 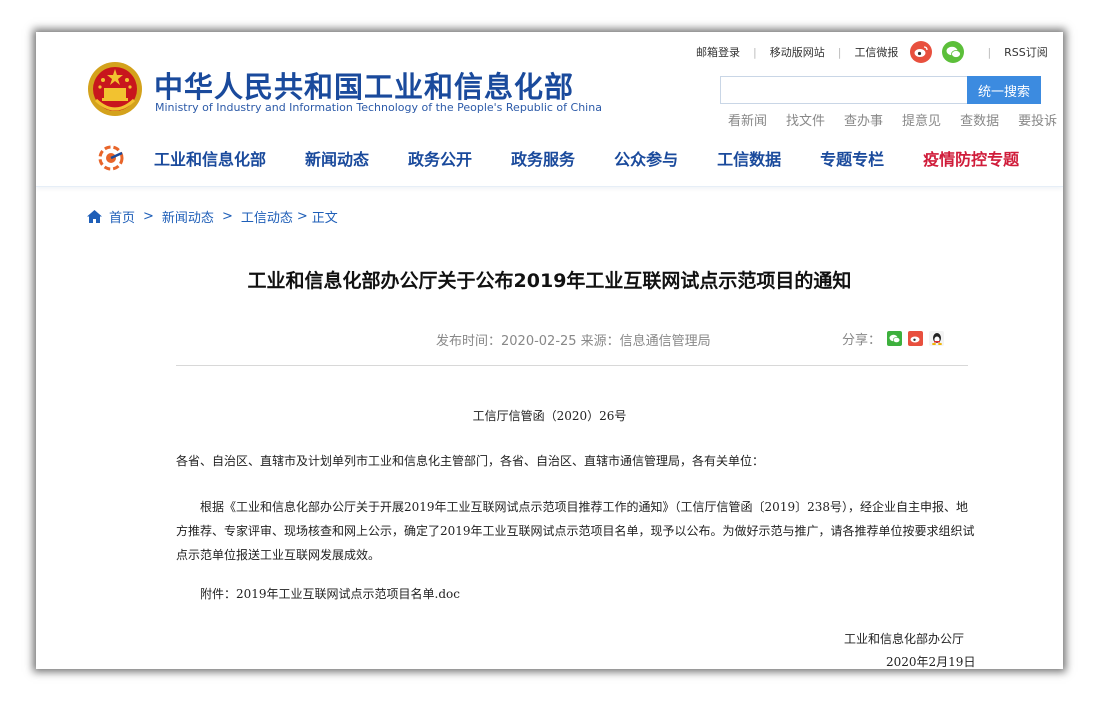 I want to click on breadcrumb-current: 正文, so click(x=324, y=218).